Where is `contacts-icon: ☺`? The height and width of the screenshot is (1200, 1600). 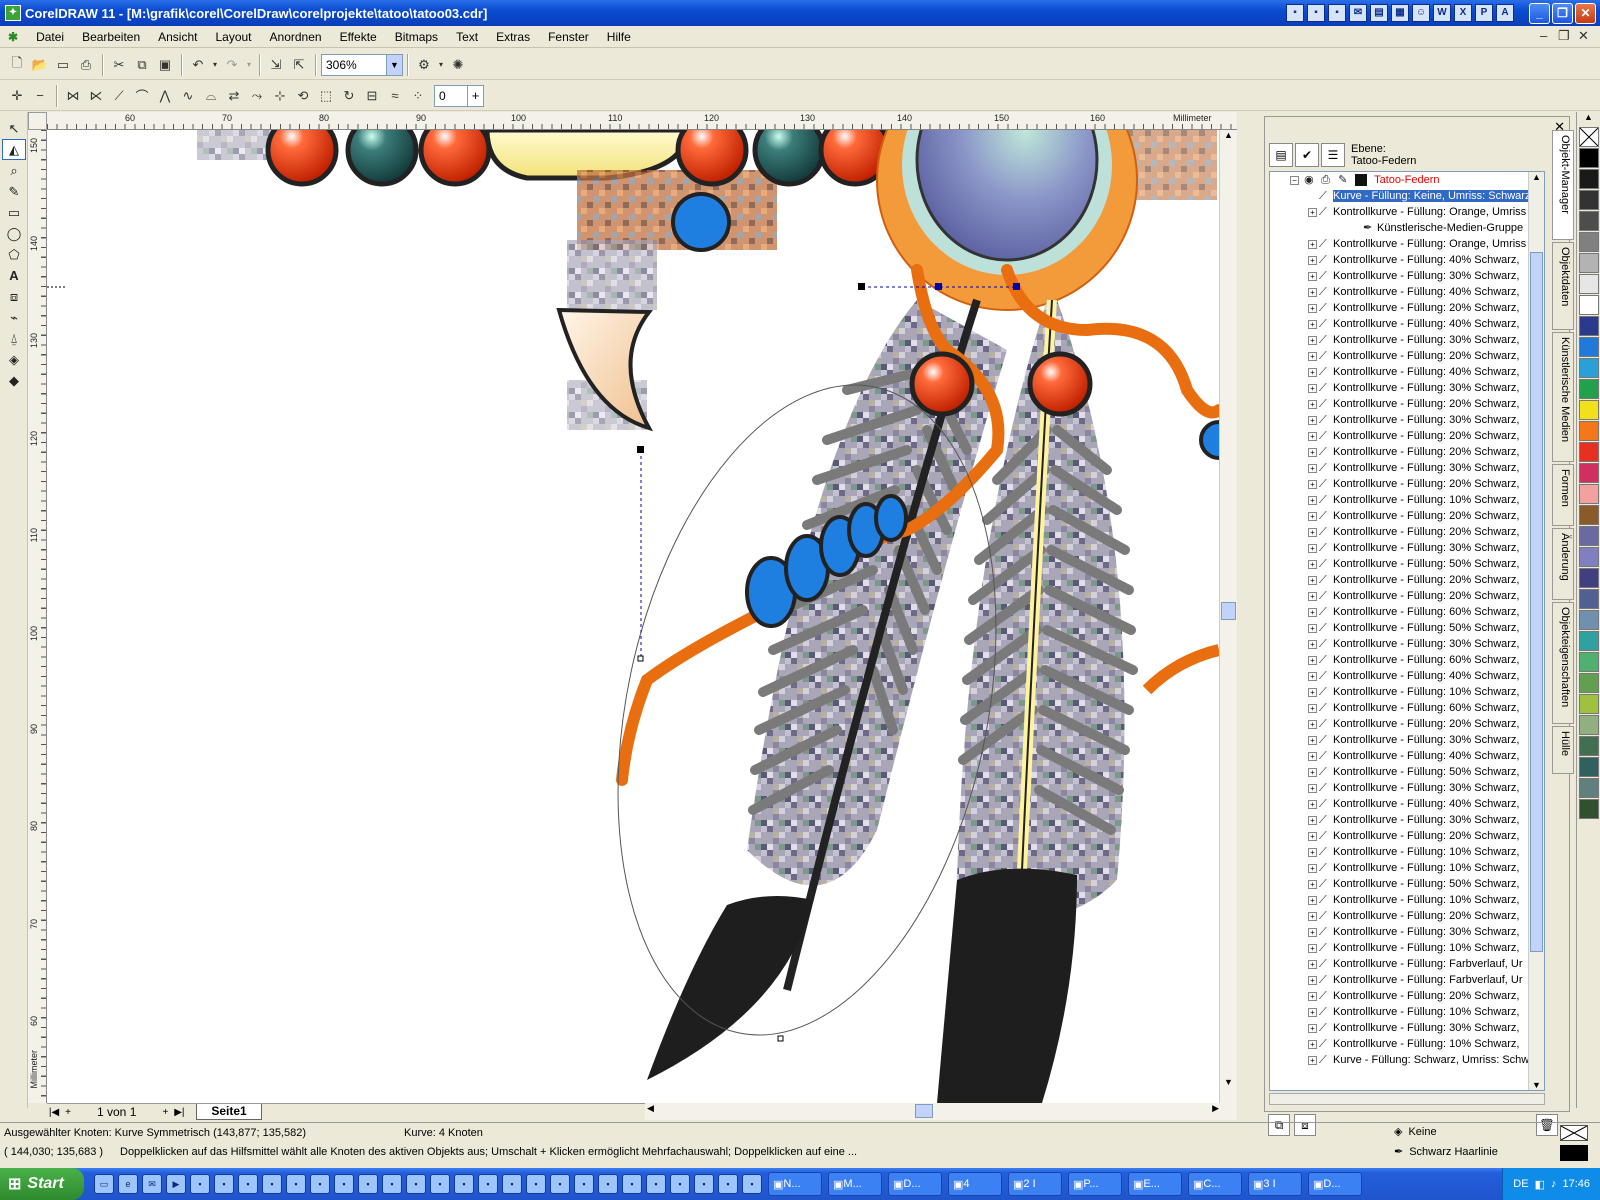
contacts-icon: ☺ is located at coordinates (1421, 13).